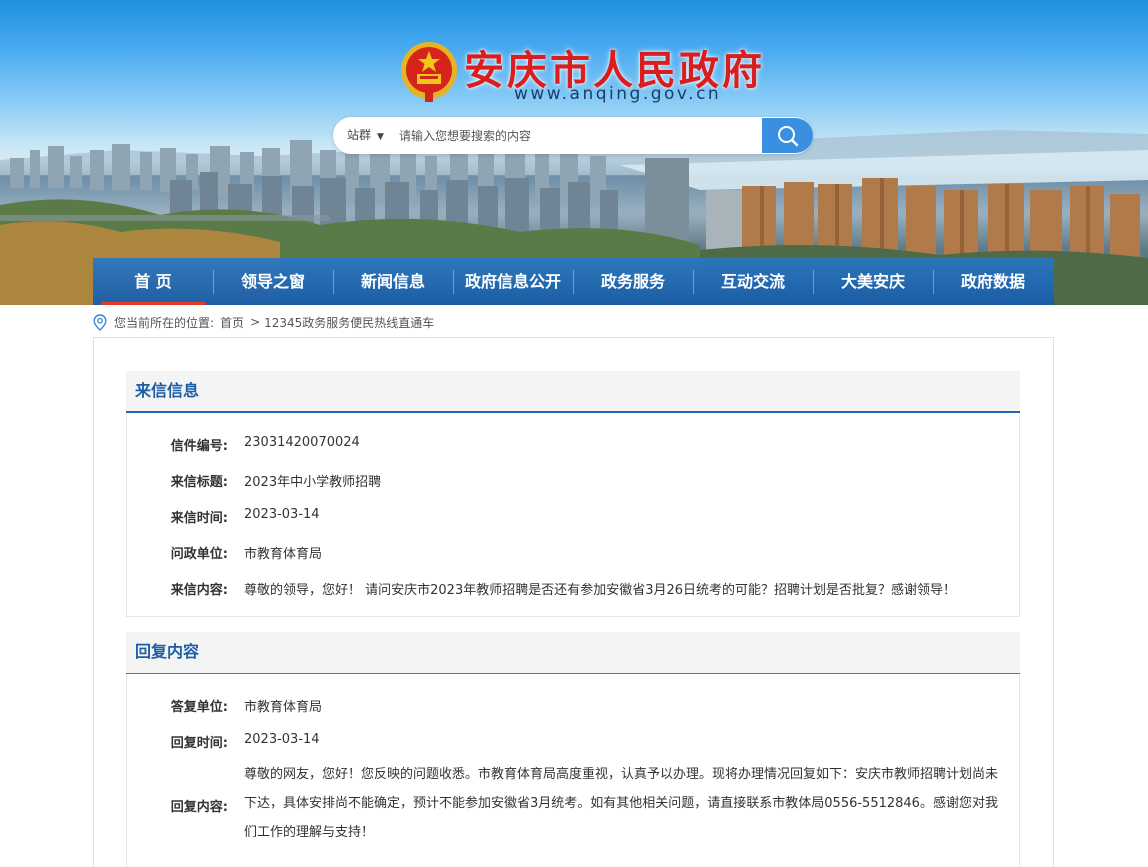 This screenshot has width=1148, height=867. I want to click on field-label: 来信标题:, so click(199, 482).